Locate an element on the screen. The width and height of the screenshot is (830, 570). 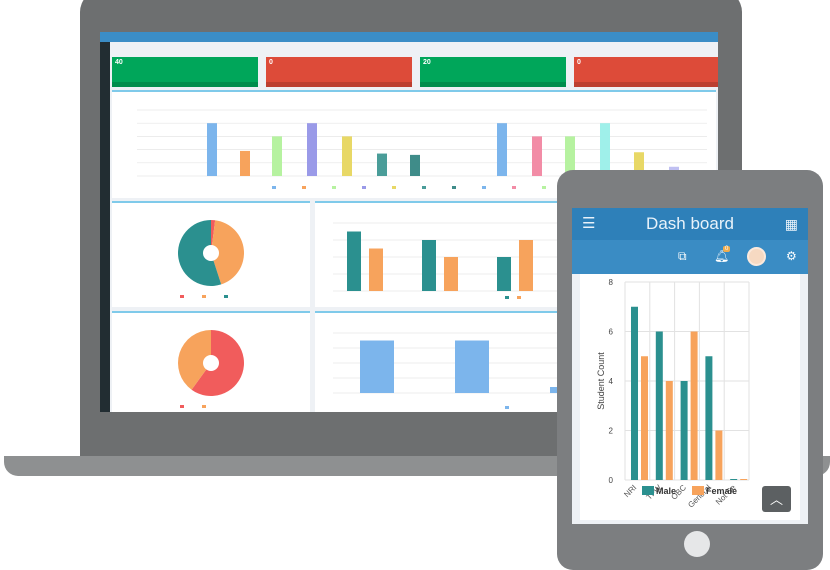
y-tick-label: 0 is located at coordinates (611, 480).